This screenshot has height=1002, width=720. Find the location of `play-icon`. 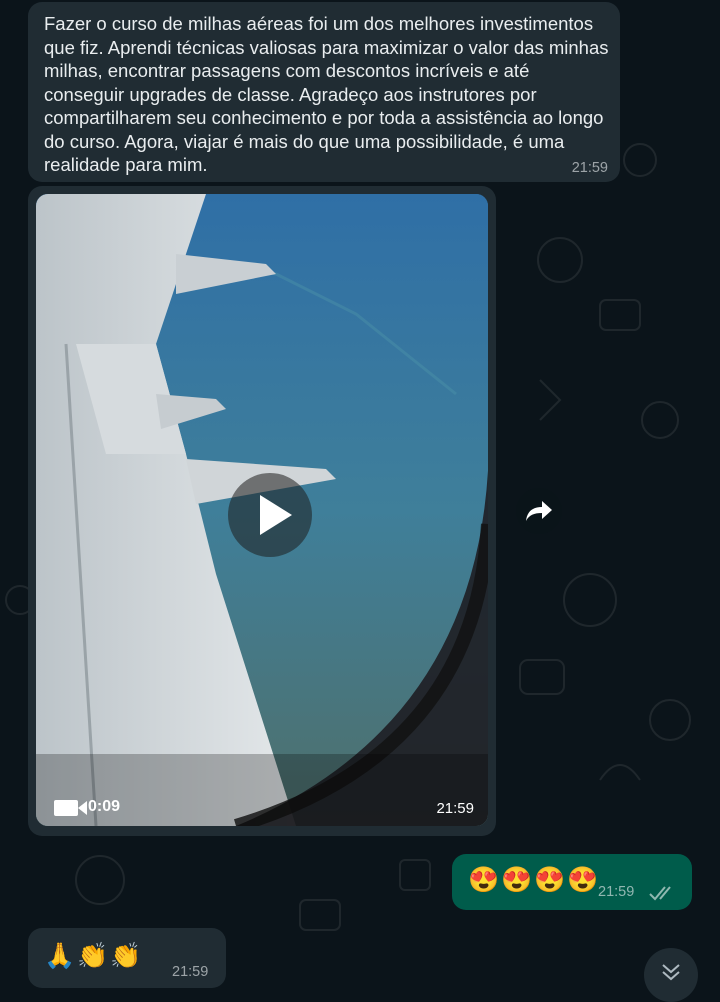

play-icon is located at coordinates (276, 515).